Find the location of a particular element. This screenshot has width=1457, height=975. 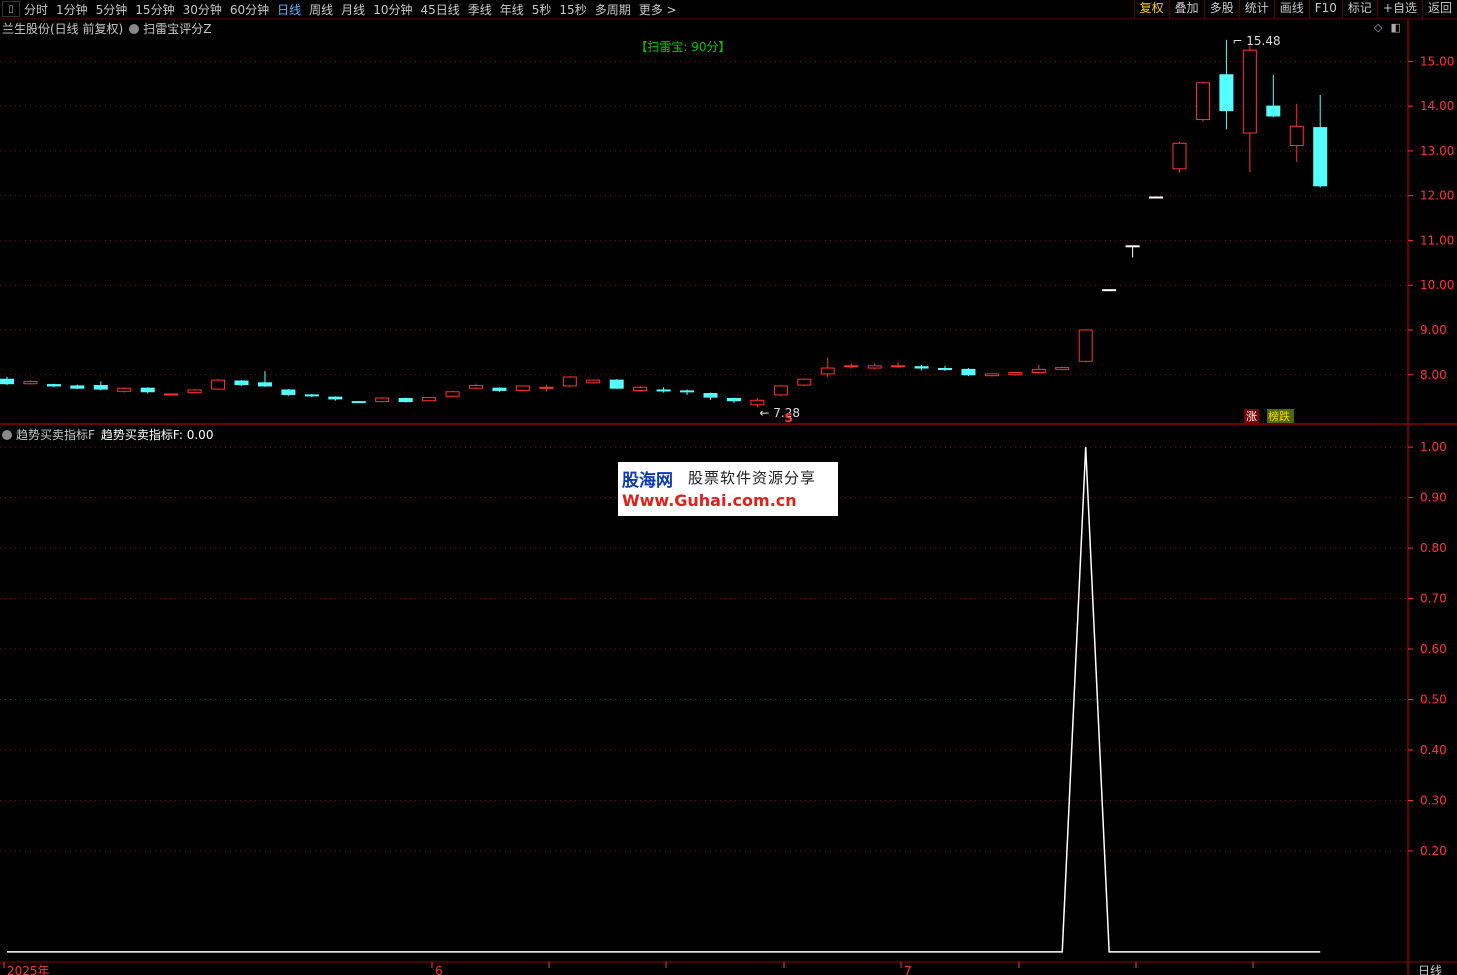

tab-period-7: 周线 is located at coordinates (321, 9).